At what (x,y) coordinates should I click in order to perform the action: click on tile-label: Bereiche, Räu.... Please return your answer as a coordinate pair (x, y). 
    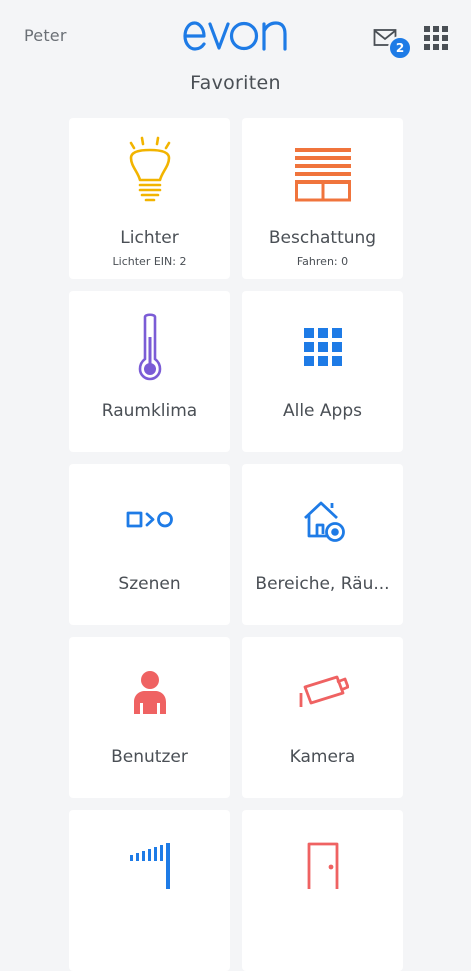
    Looking at the image, I should click on (322, 584).